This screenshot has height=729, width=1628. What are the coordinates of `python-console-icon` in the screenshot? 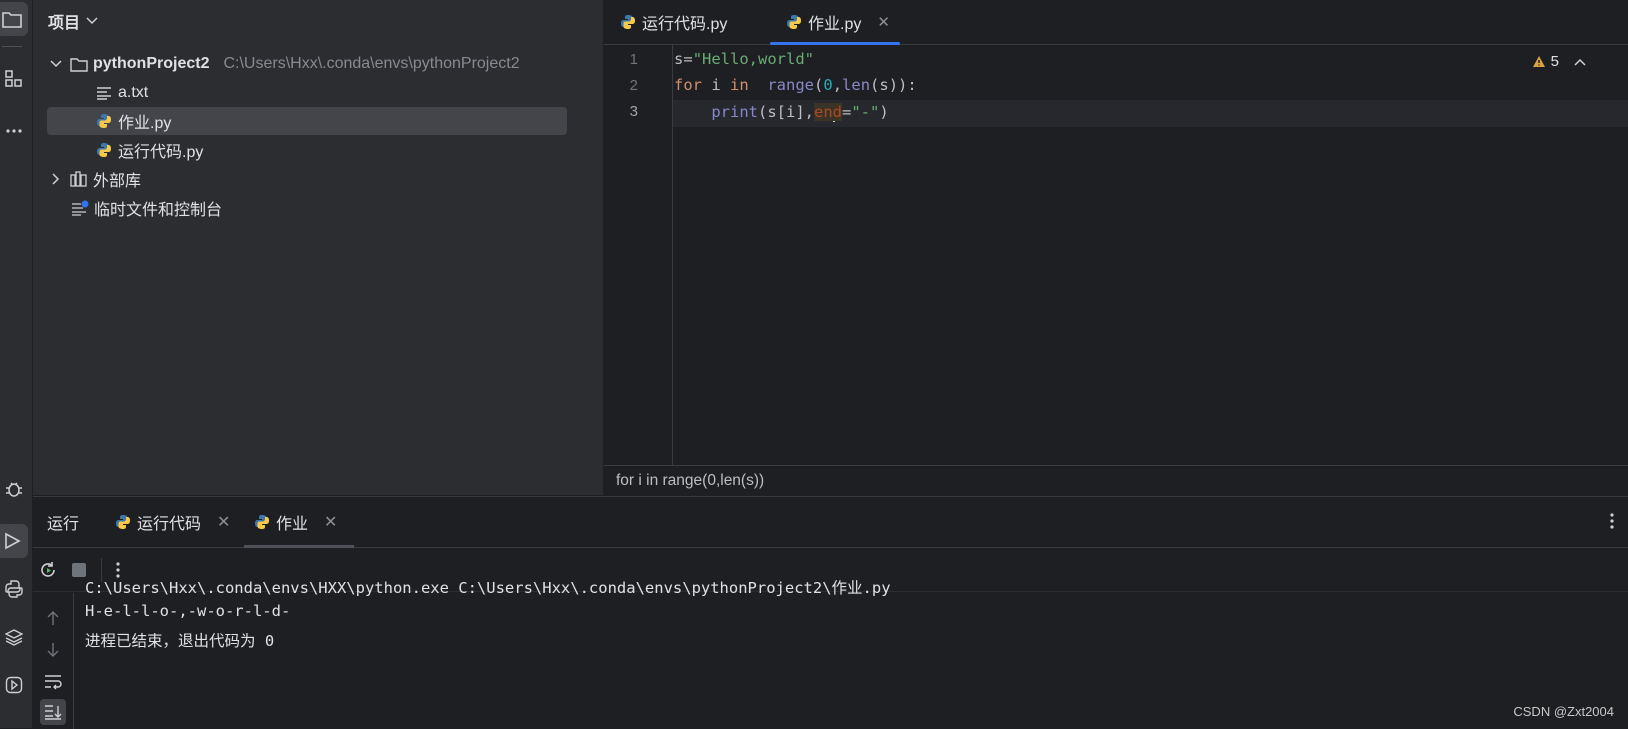 It's located at (14, 589).